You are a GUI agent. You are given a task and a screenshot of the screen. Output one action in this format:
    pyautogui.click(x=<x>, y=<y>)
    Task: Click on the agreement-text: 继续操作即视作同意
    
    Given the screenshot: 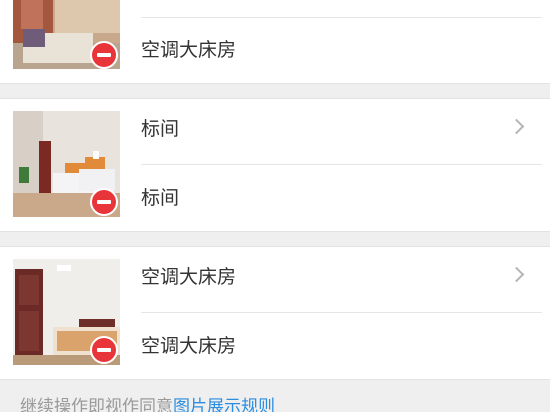 What is the action you would take?
    pyautogui.click(x=96, y=404)
    